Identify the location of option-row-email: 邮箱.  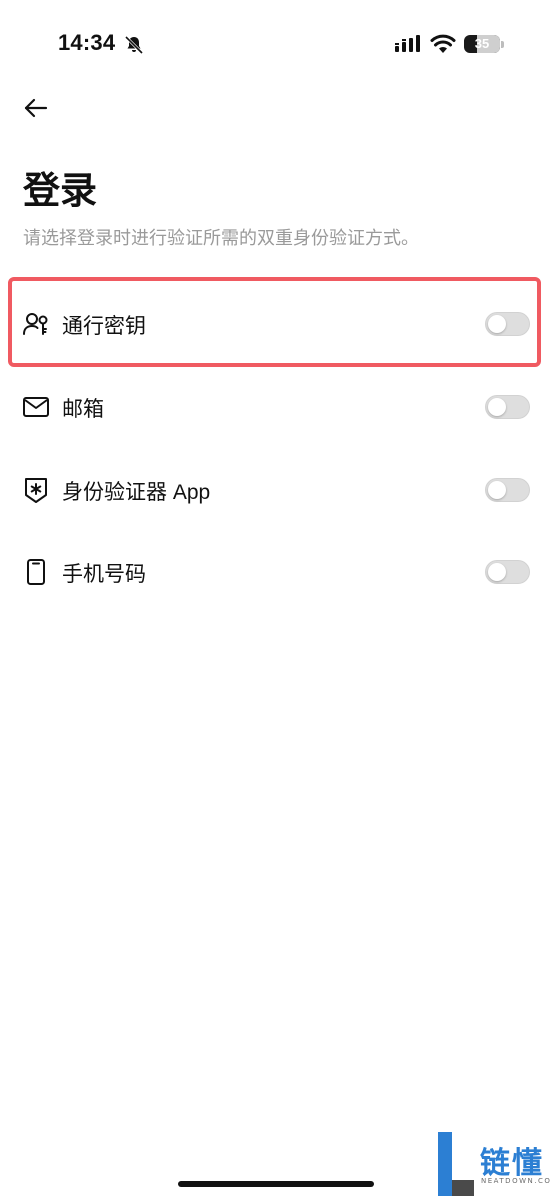
(275, 406).